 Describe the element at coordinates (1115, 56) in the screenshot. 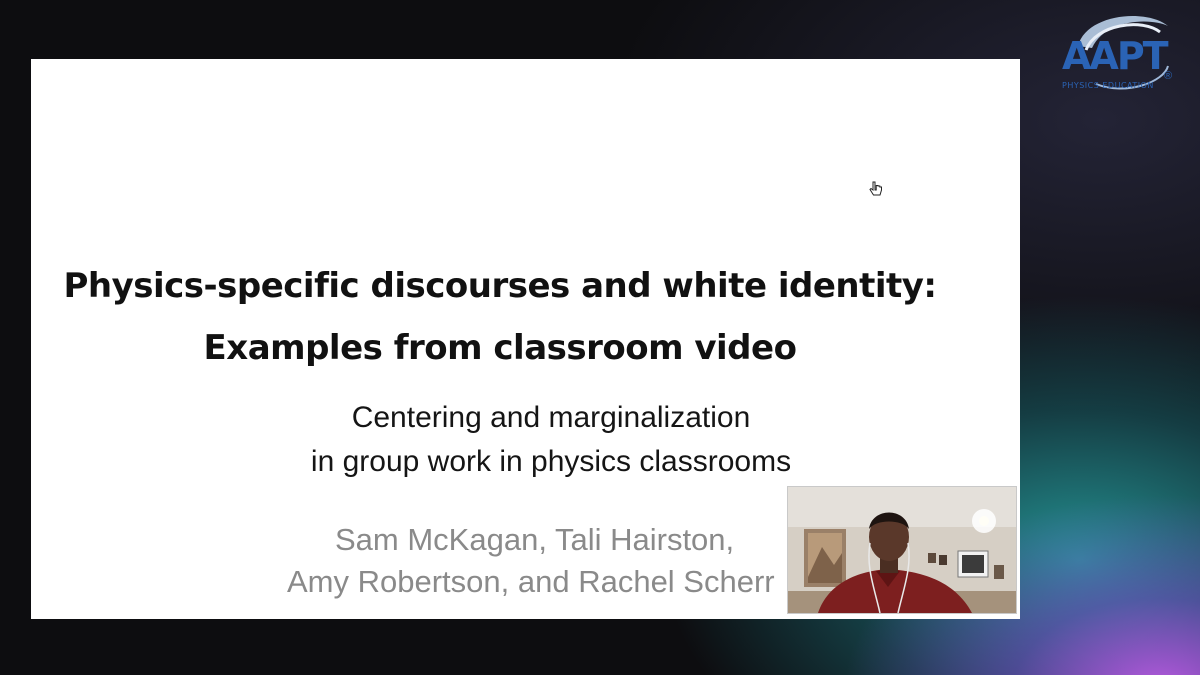

I see `logo-wordmark: AAPT` at that location.